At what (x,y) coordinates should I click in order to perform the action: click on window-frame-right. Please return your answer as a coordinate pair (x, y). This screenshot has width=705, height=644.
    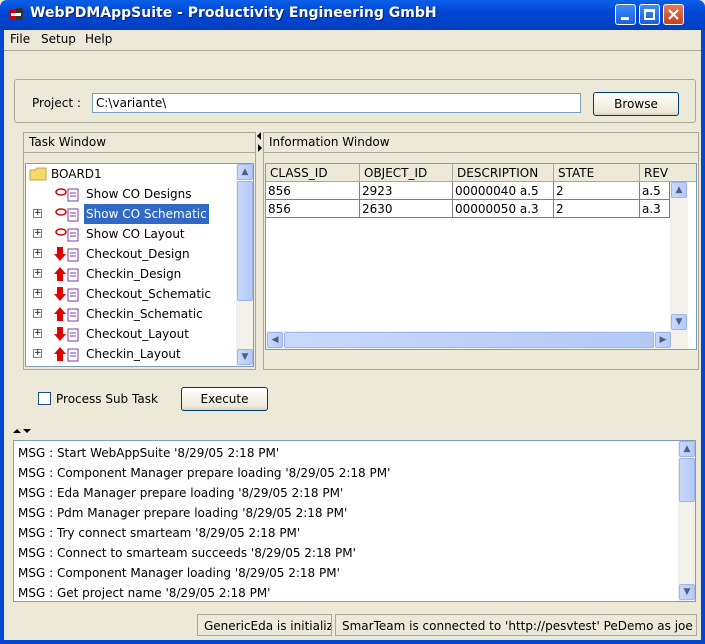
    Looking at the image, I should click on (703, 337).